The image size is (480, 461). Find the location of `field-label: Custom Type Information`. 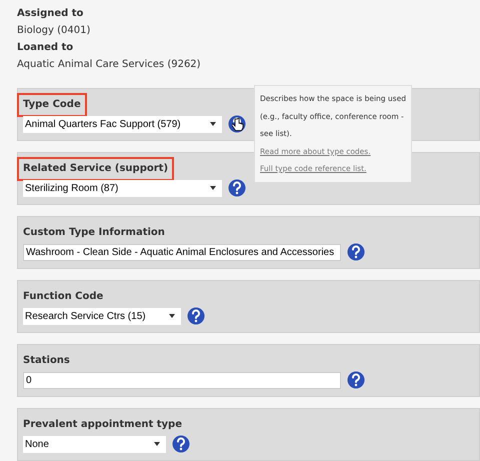

field-label: Custom Type Information is located at coordinates (94, 233).